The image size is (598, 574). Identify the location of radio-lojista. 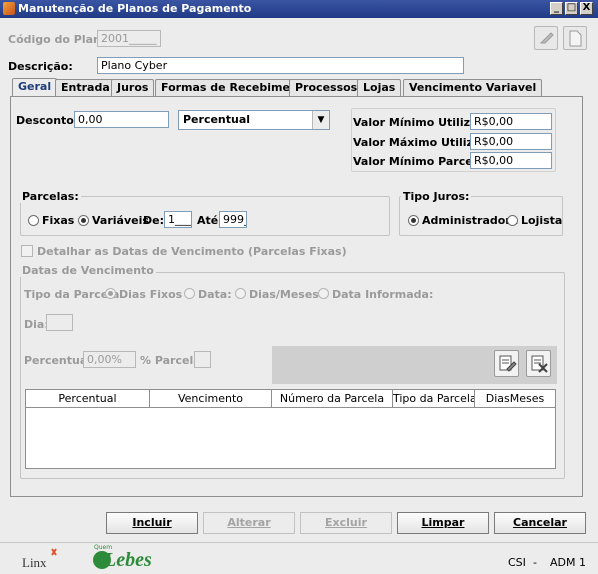
(512, 220).